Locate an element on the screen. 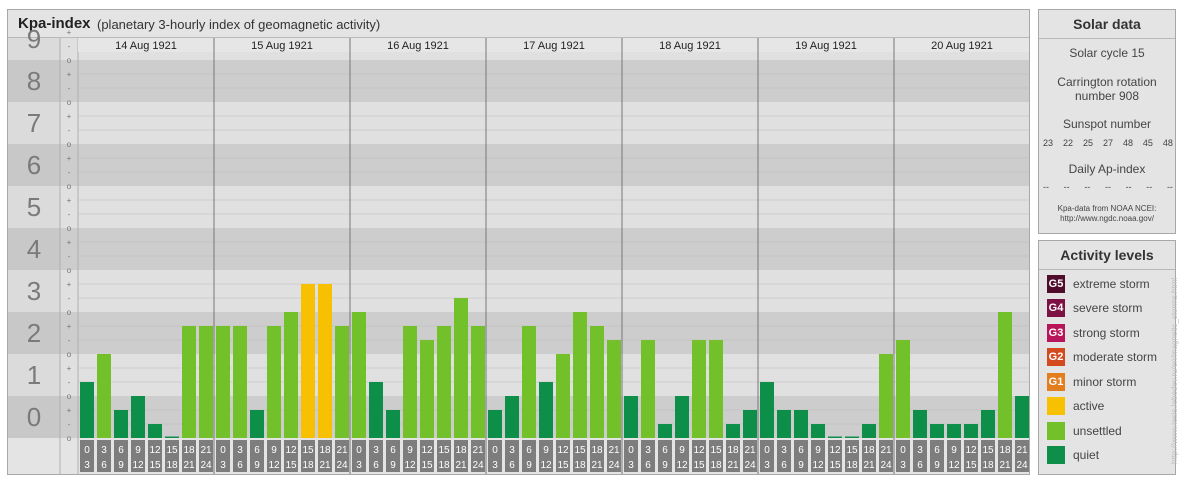 Image resolution: width=1184 pixels, height=480 pixels. y-tick-label: 0 is located at coordinates (34, 417).